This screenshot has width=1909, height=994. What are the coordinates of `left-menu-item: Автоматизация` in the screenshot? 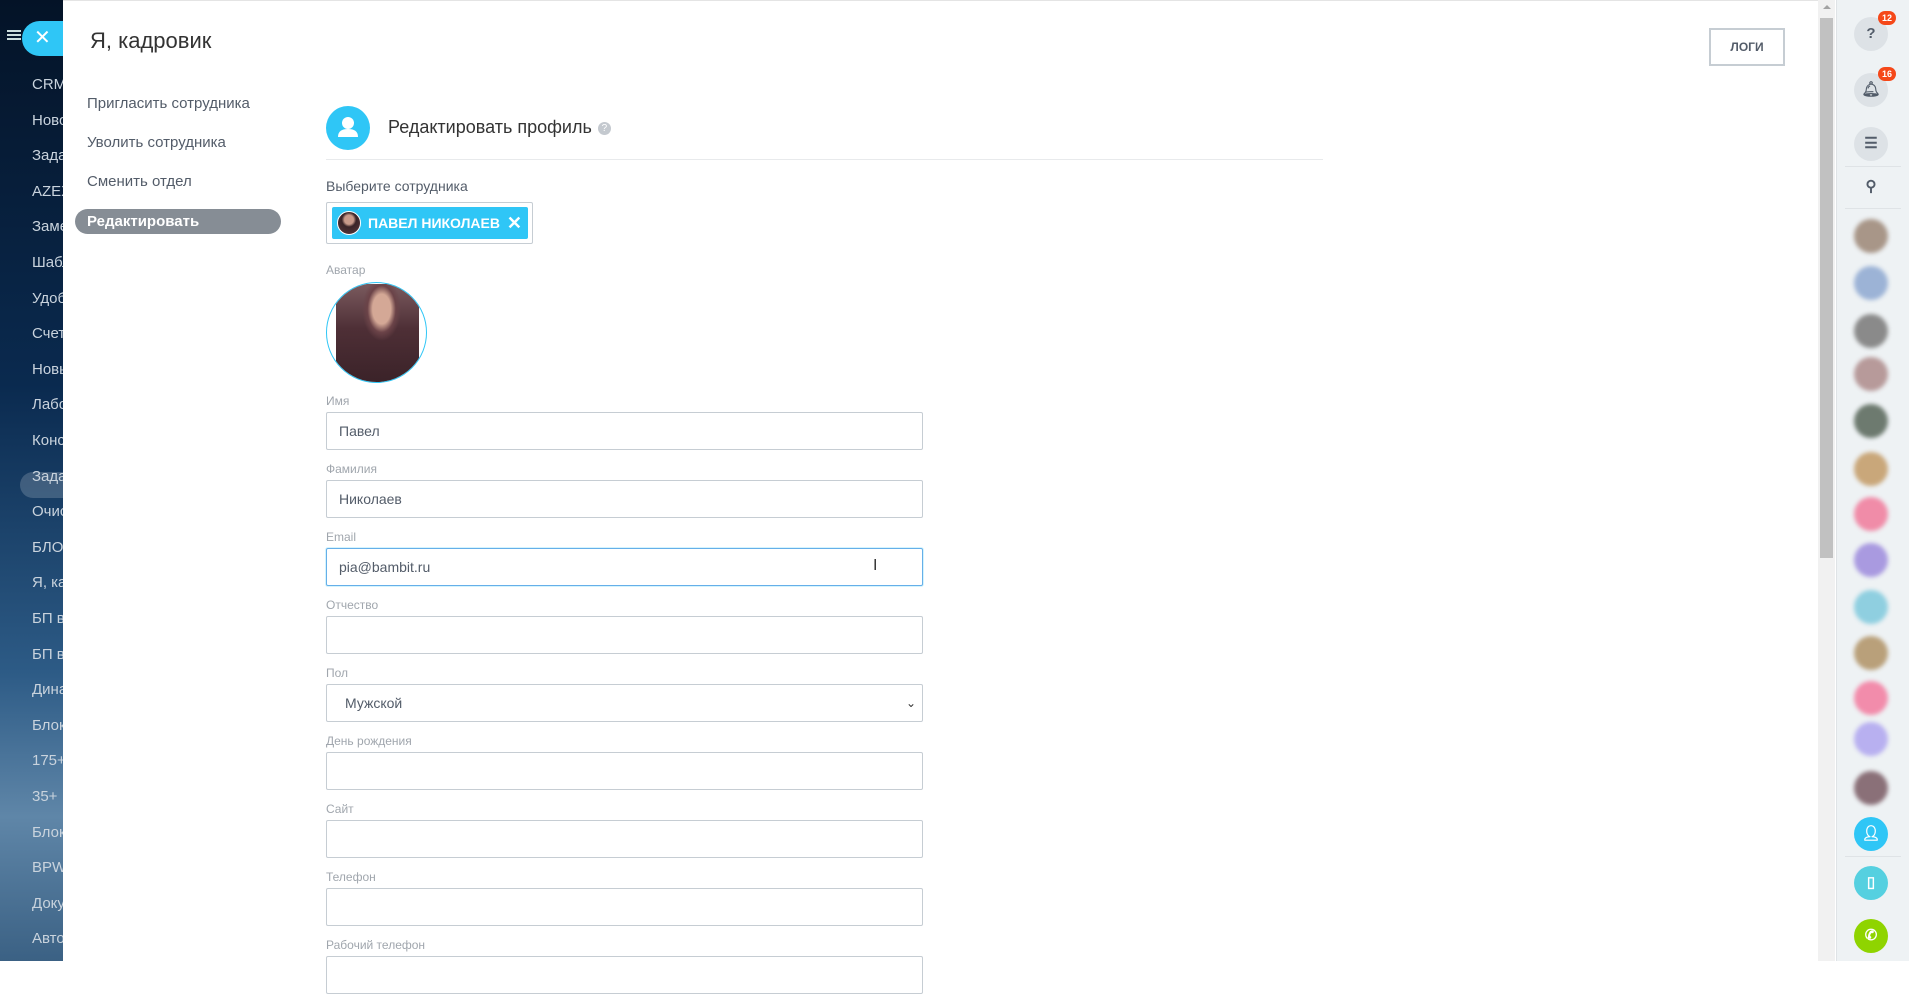 It's located at (48, 938).